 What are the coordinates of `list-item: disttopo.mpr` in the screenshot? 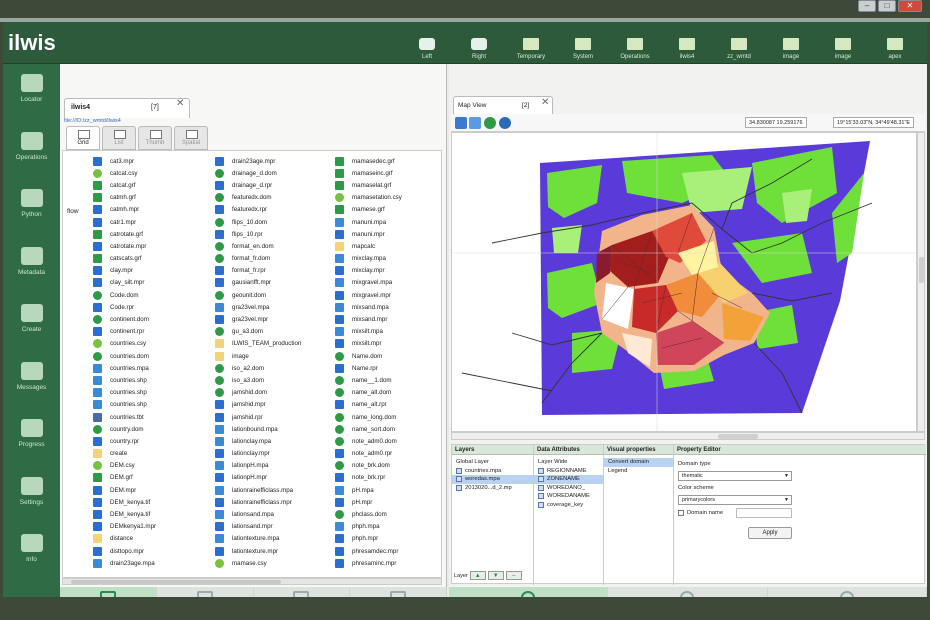 It's located at (124, 551).